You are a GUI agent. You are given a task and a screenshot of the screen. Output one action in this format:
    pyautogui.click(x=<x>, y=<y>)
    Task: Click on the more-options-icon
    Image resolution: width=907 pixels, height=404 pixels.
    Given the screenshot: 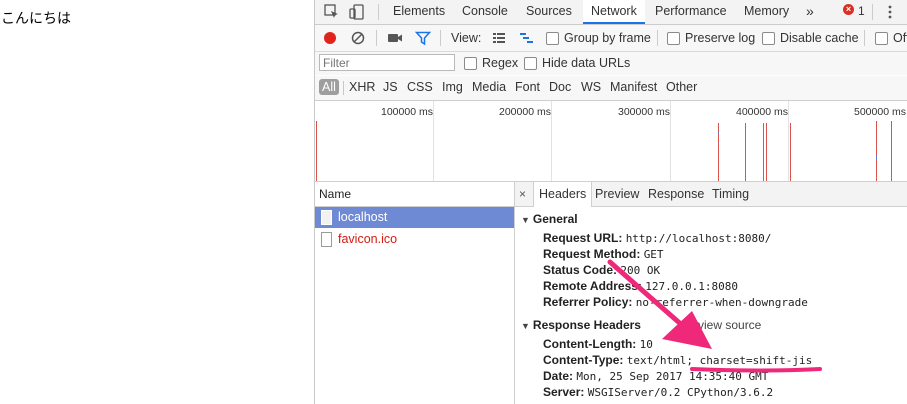 What is the action you would take?
    pyautogui.click(x=890, y=12)
    